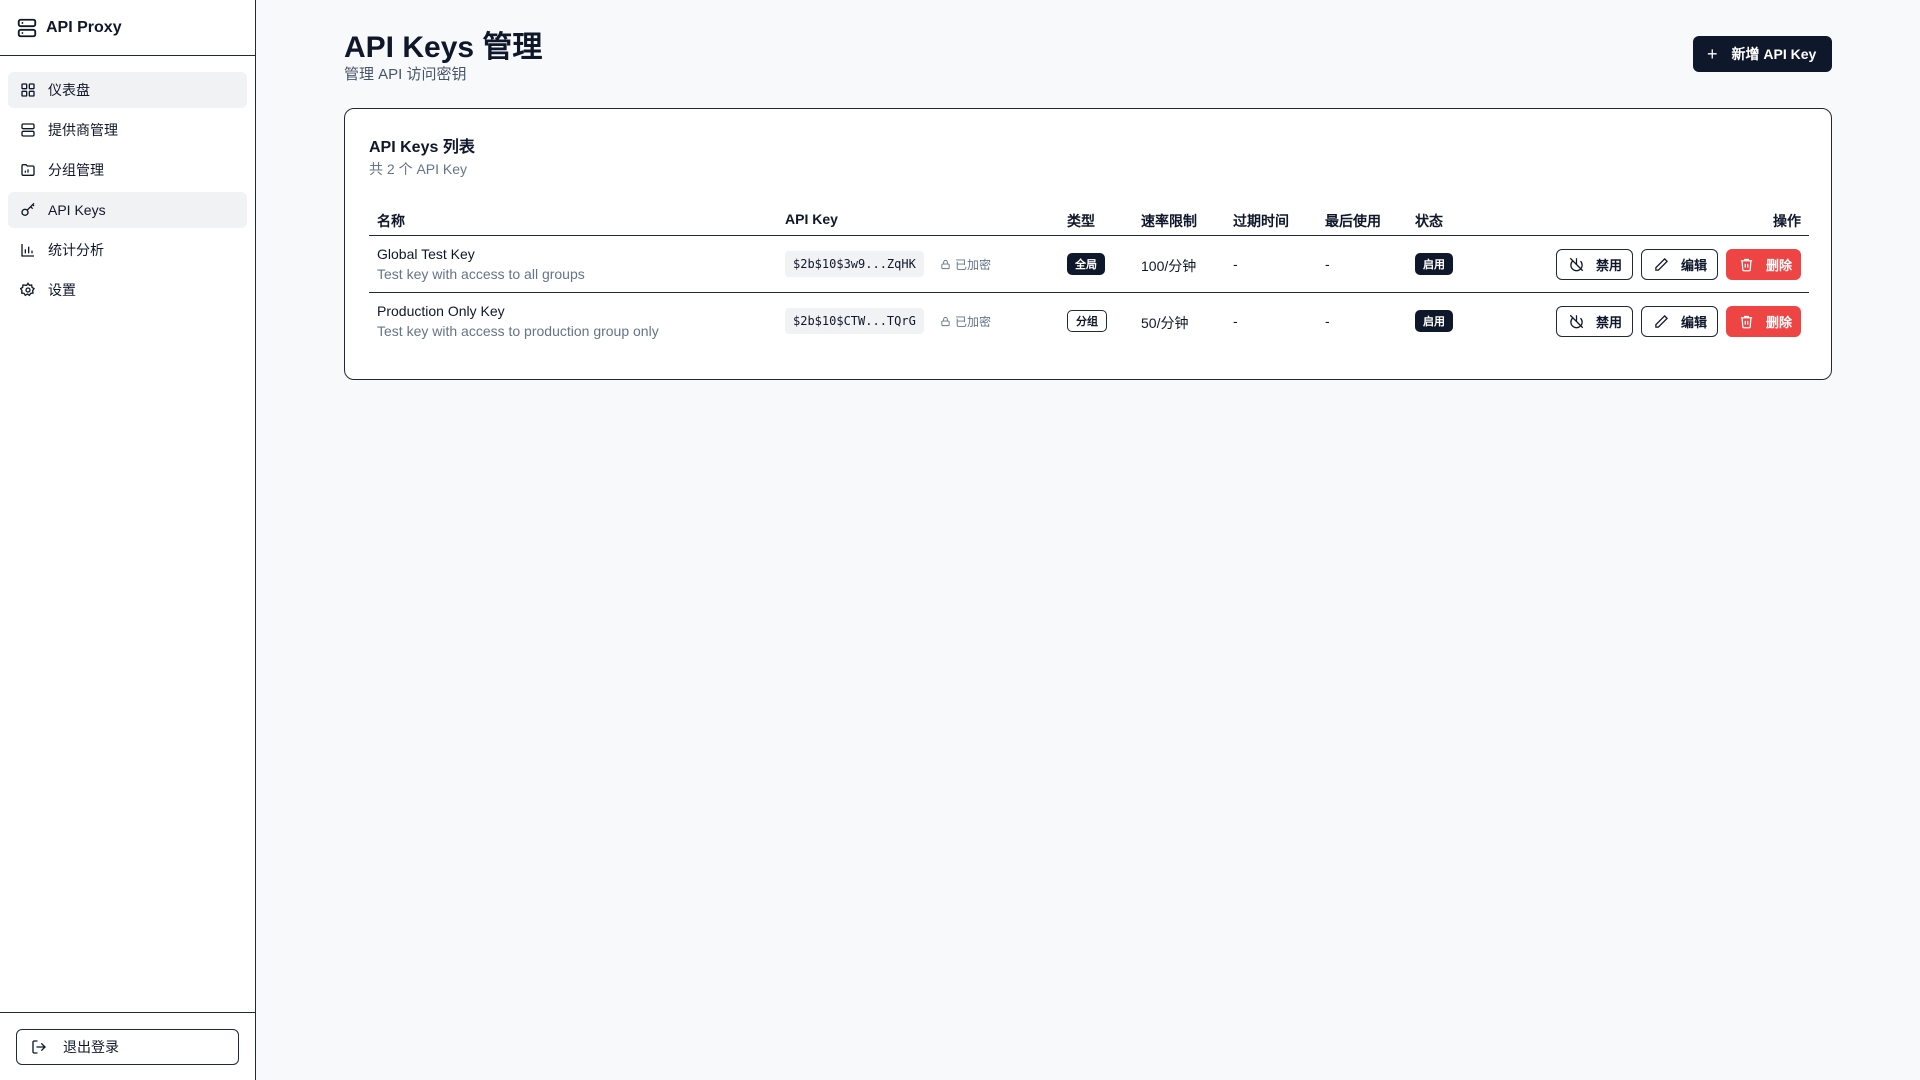  Describe the element at coordinates (854, 321) in the screenshot. I see `api-key-value: $2b$10$CTW...TQrG` at that location.